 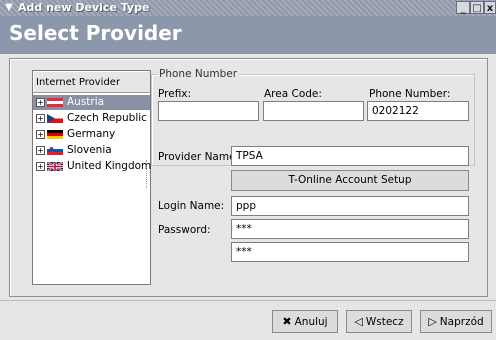 What do you see at coordinates (432, 321) in the screenshot?
I see `forward-arrow-icon: ▷` at bounding box center [432, 321].